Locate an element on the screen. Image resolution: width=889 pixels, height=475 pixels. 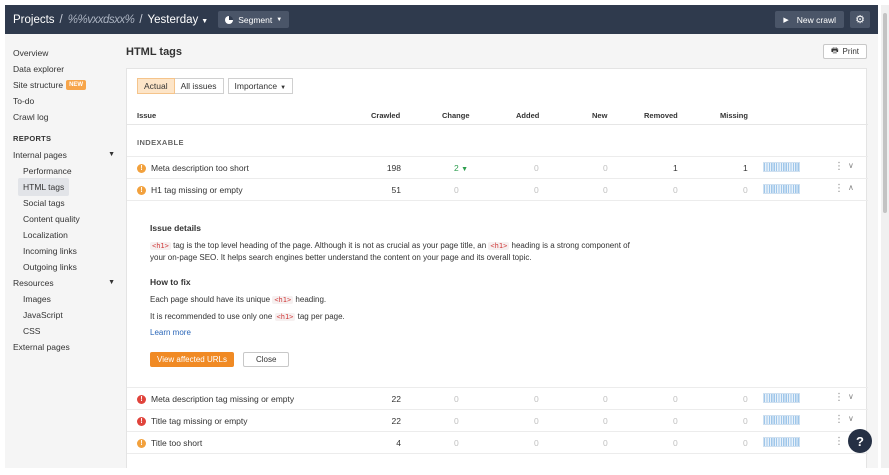
sidebar-item-performance: Performance is located at coordinates (62, 171).